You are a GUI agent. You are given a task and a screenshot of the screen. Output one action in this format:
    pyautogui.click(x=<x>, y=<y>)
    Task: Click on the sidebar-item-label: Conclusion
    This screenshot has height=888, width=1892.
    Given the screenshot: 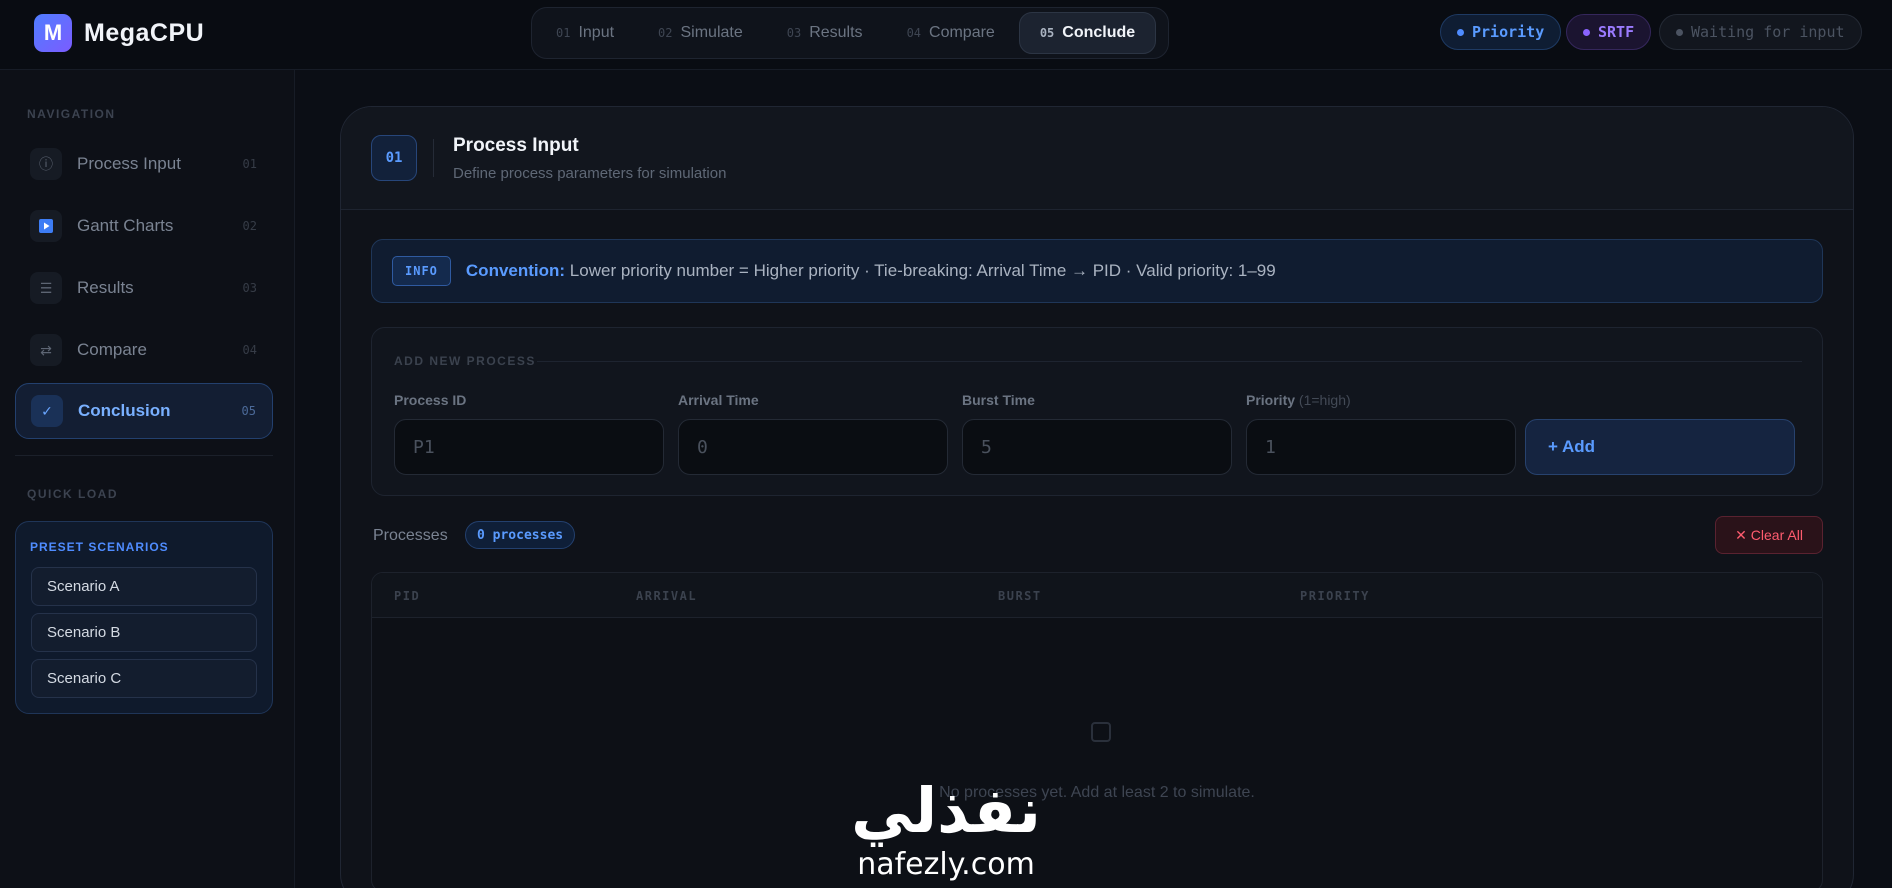 What is the action you would take?
    pyautogui.click(x=124, y=410)
    